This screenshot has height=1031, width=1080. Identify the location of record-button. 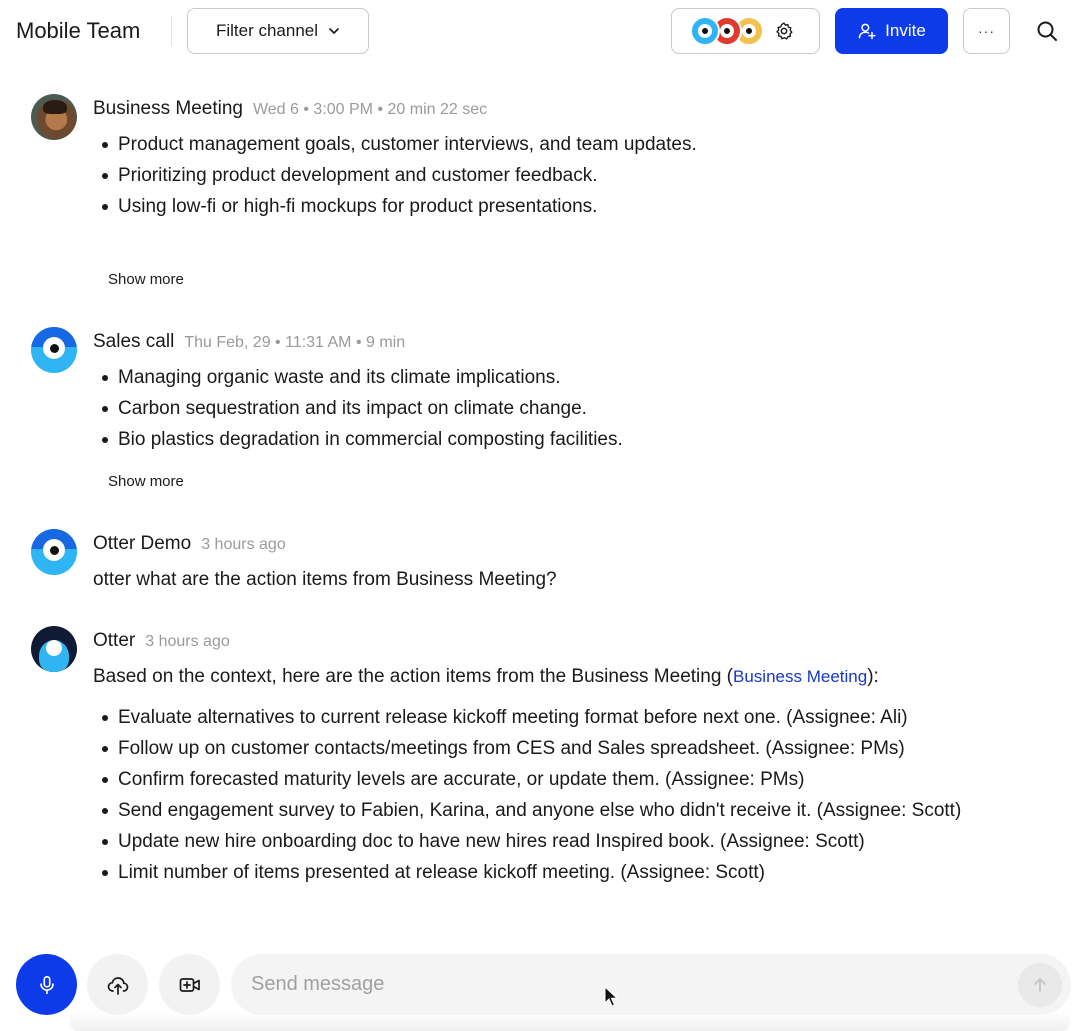
(46, 984).